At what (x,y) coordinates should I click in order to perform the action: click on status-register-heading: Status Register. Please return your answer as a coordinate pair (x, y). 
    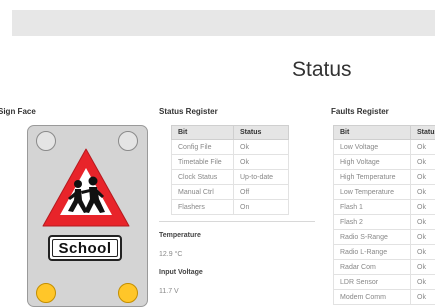
    Looking at the image, I should click on (188, 111).